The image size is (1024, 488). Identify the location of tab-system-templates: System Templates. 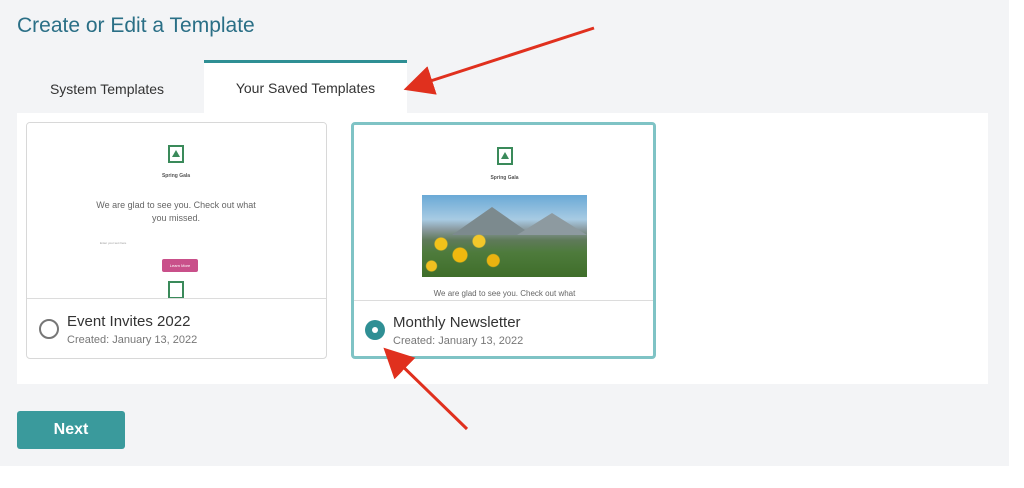
(107, 88).